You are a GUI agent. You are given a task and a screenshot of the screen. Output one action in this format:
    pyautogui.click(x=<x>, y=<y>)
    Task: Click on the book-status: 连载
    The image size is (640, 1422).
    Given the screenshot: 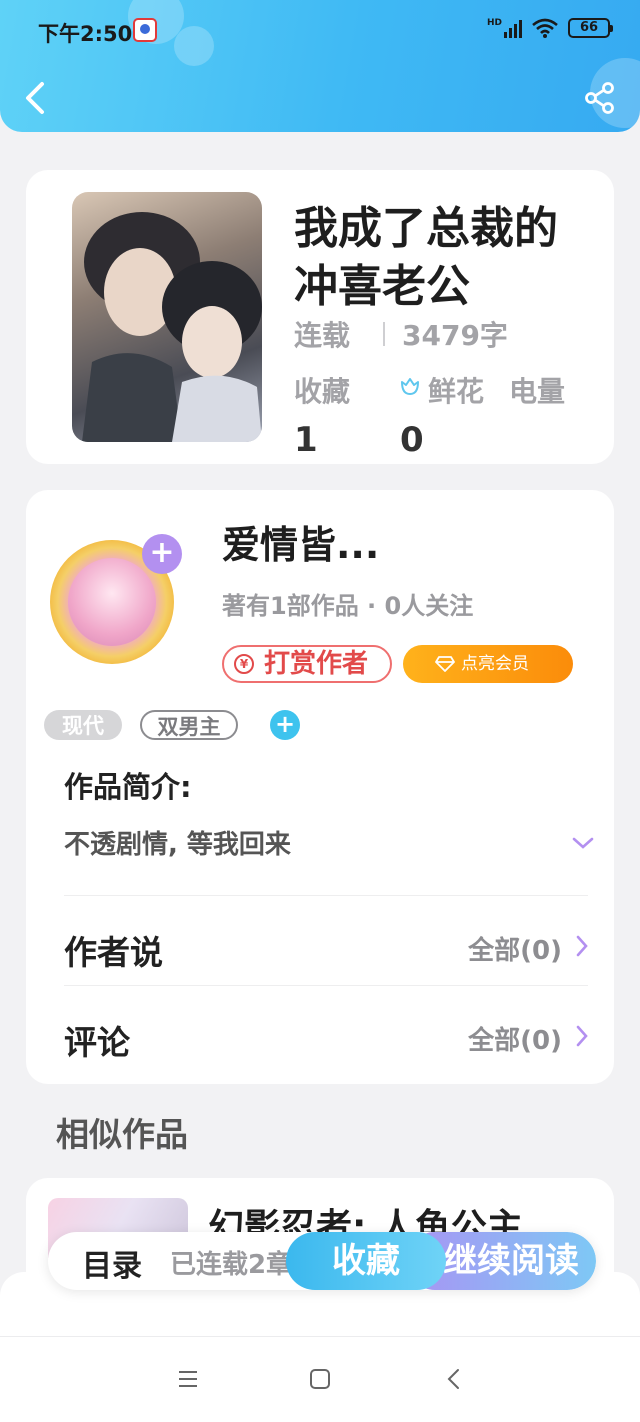 What is the action you would take?
    pyautogui.click(x=322, y=335)
    